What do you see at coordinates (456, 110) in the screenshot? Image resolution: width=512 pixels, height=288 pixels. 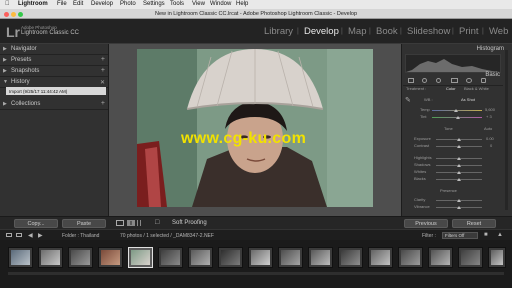 I see `temp-slider-knob` at bounding box center [456, 110].